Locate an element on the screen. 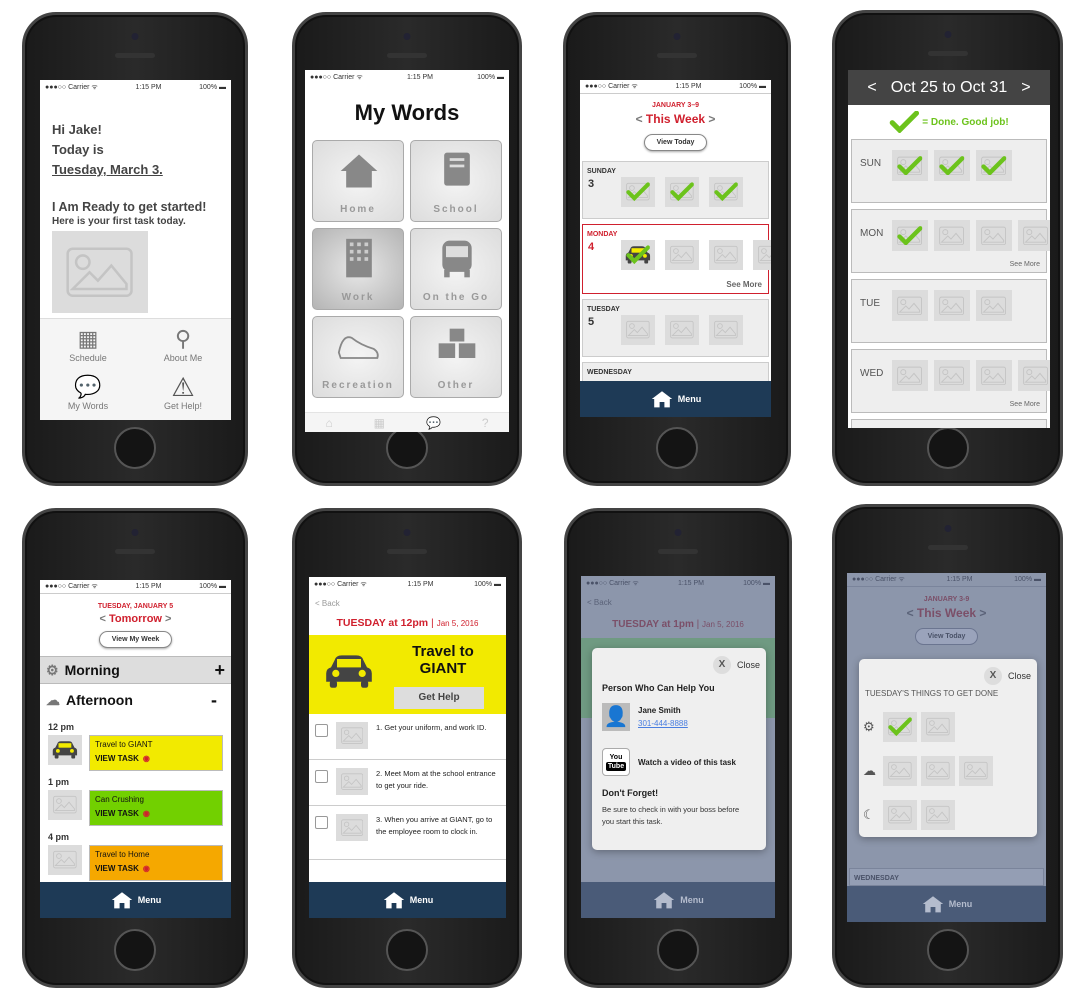 Image resolution: width=1080 pixels, height=1000 pixels. calendar-icon: ▦ is located at coordinates (379, 423).